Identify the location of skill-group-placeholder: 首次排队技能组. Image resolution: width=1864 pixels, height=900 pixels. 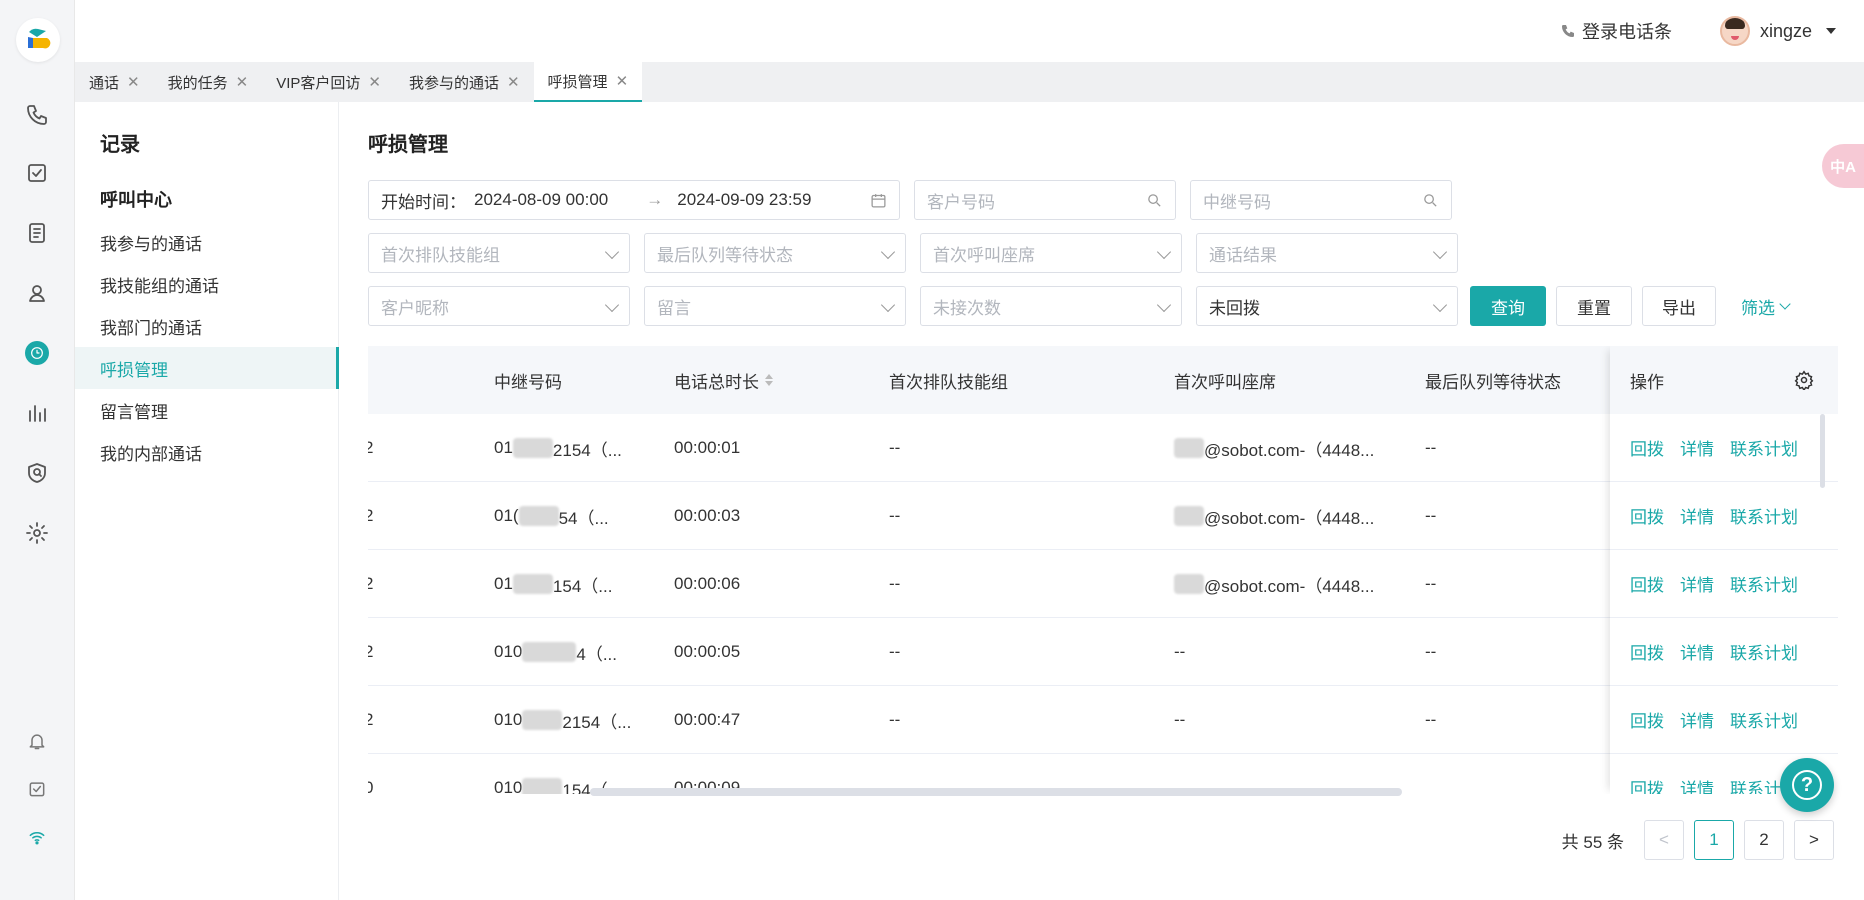
(440, 255).